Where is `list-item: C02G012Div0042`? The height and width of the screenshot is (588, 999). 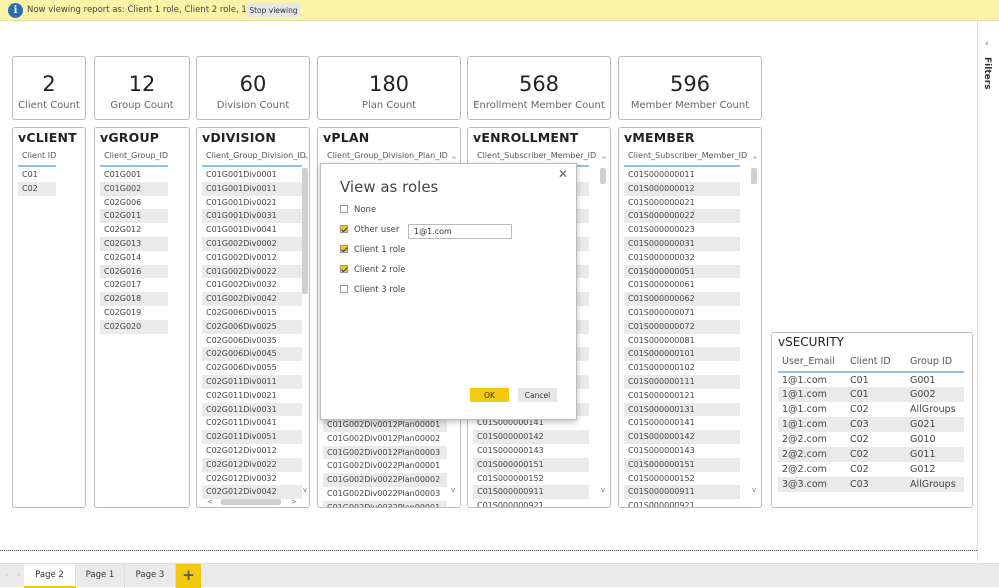
list-item: C02G012Div0042 is located at coordinates (252, 492).